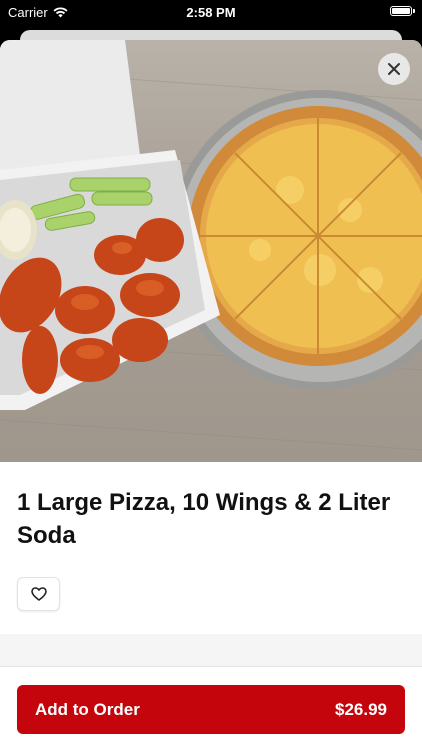 Image resolution: width=422 pixels, height=750 pixels. I want to click on clock: 2:58 PM, so click(211, 12).